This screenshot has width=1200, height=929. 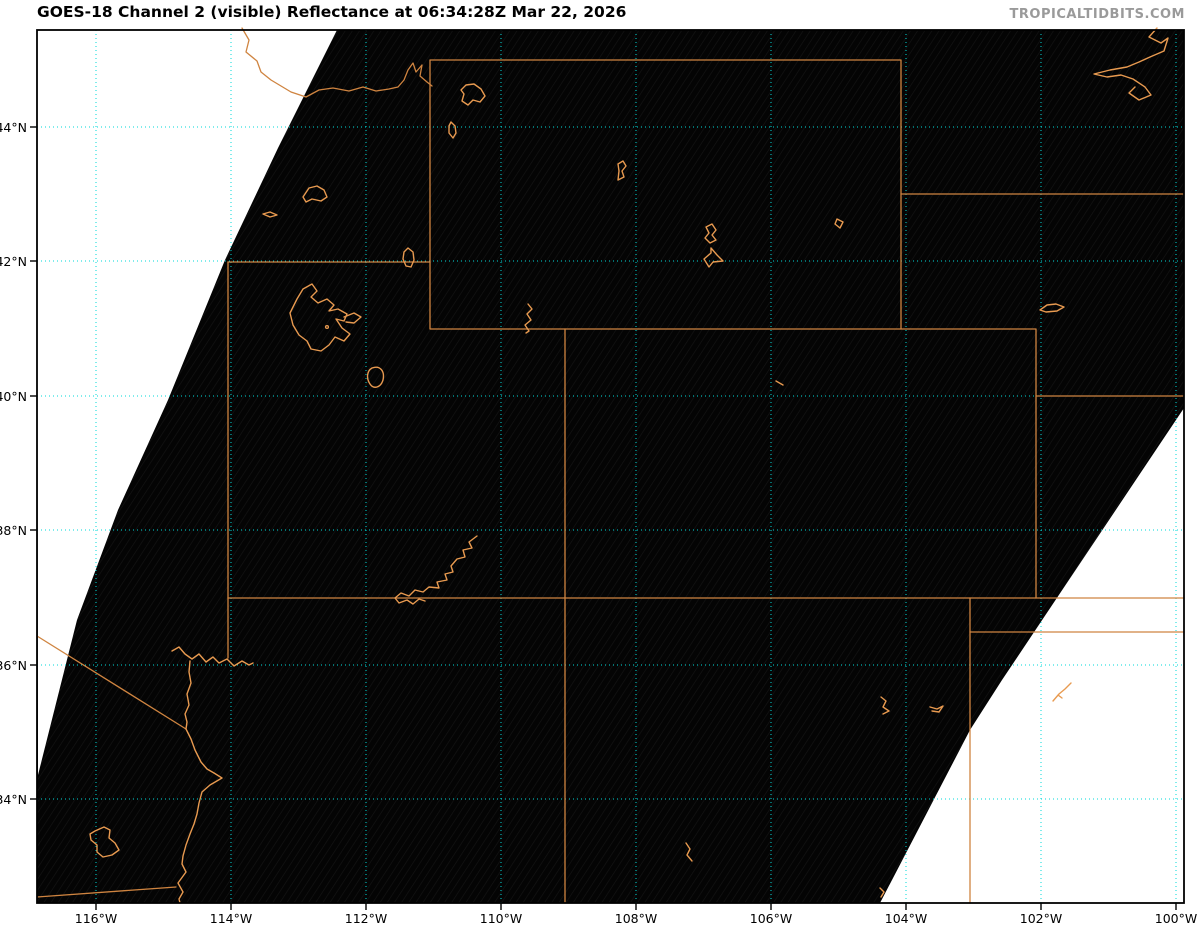 What do you see at coordinates (1041, 918) in the screenshot?
I see `lon-tick-label: 102°W` at bounding box center [1041, 918].